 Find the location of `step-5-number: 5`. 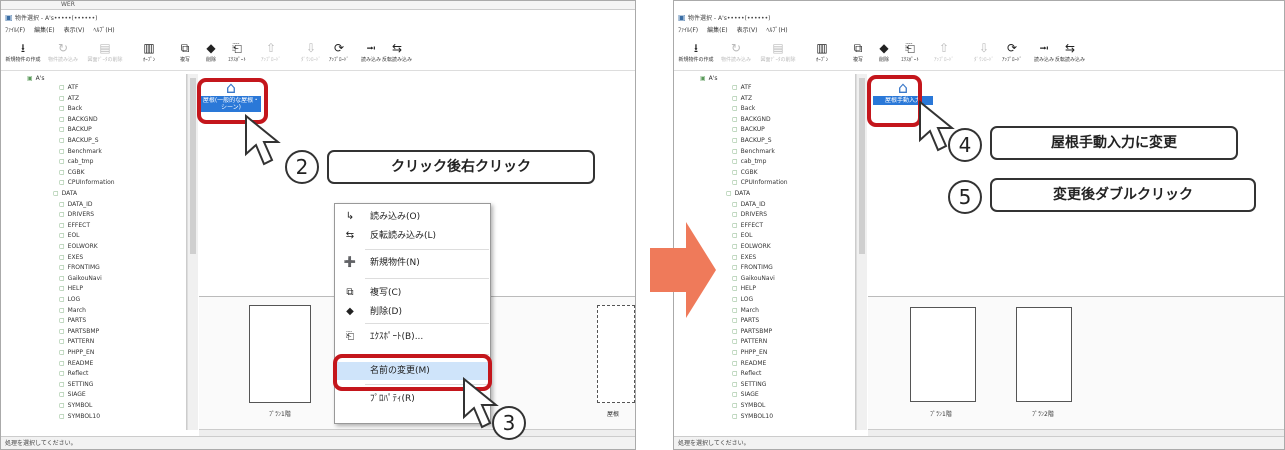

step-5-number: 5 is located at coordinates (965, 197).